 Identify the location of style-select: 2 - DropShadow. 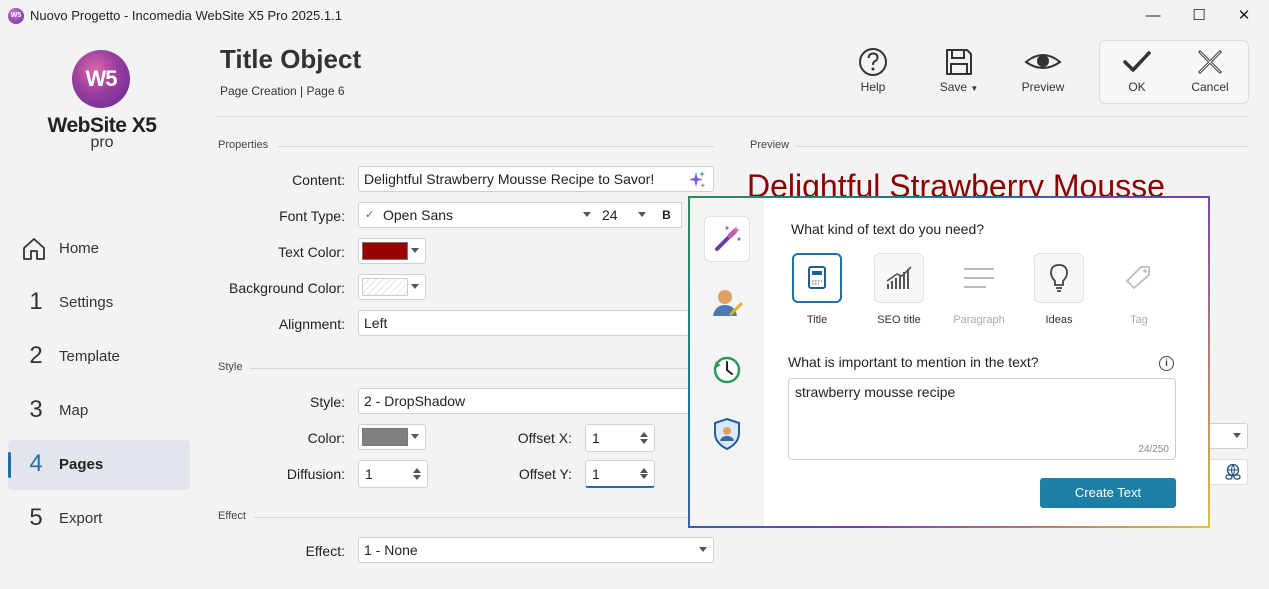
(536, 401).